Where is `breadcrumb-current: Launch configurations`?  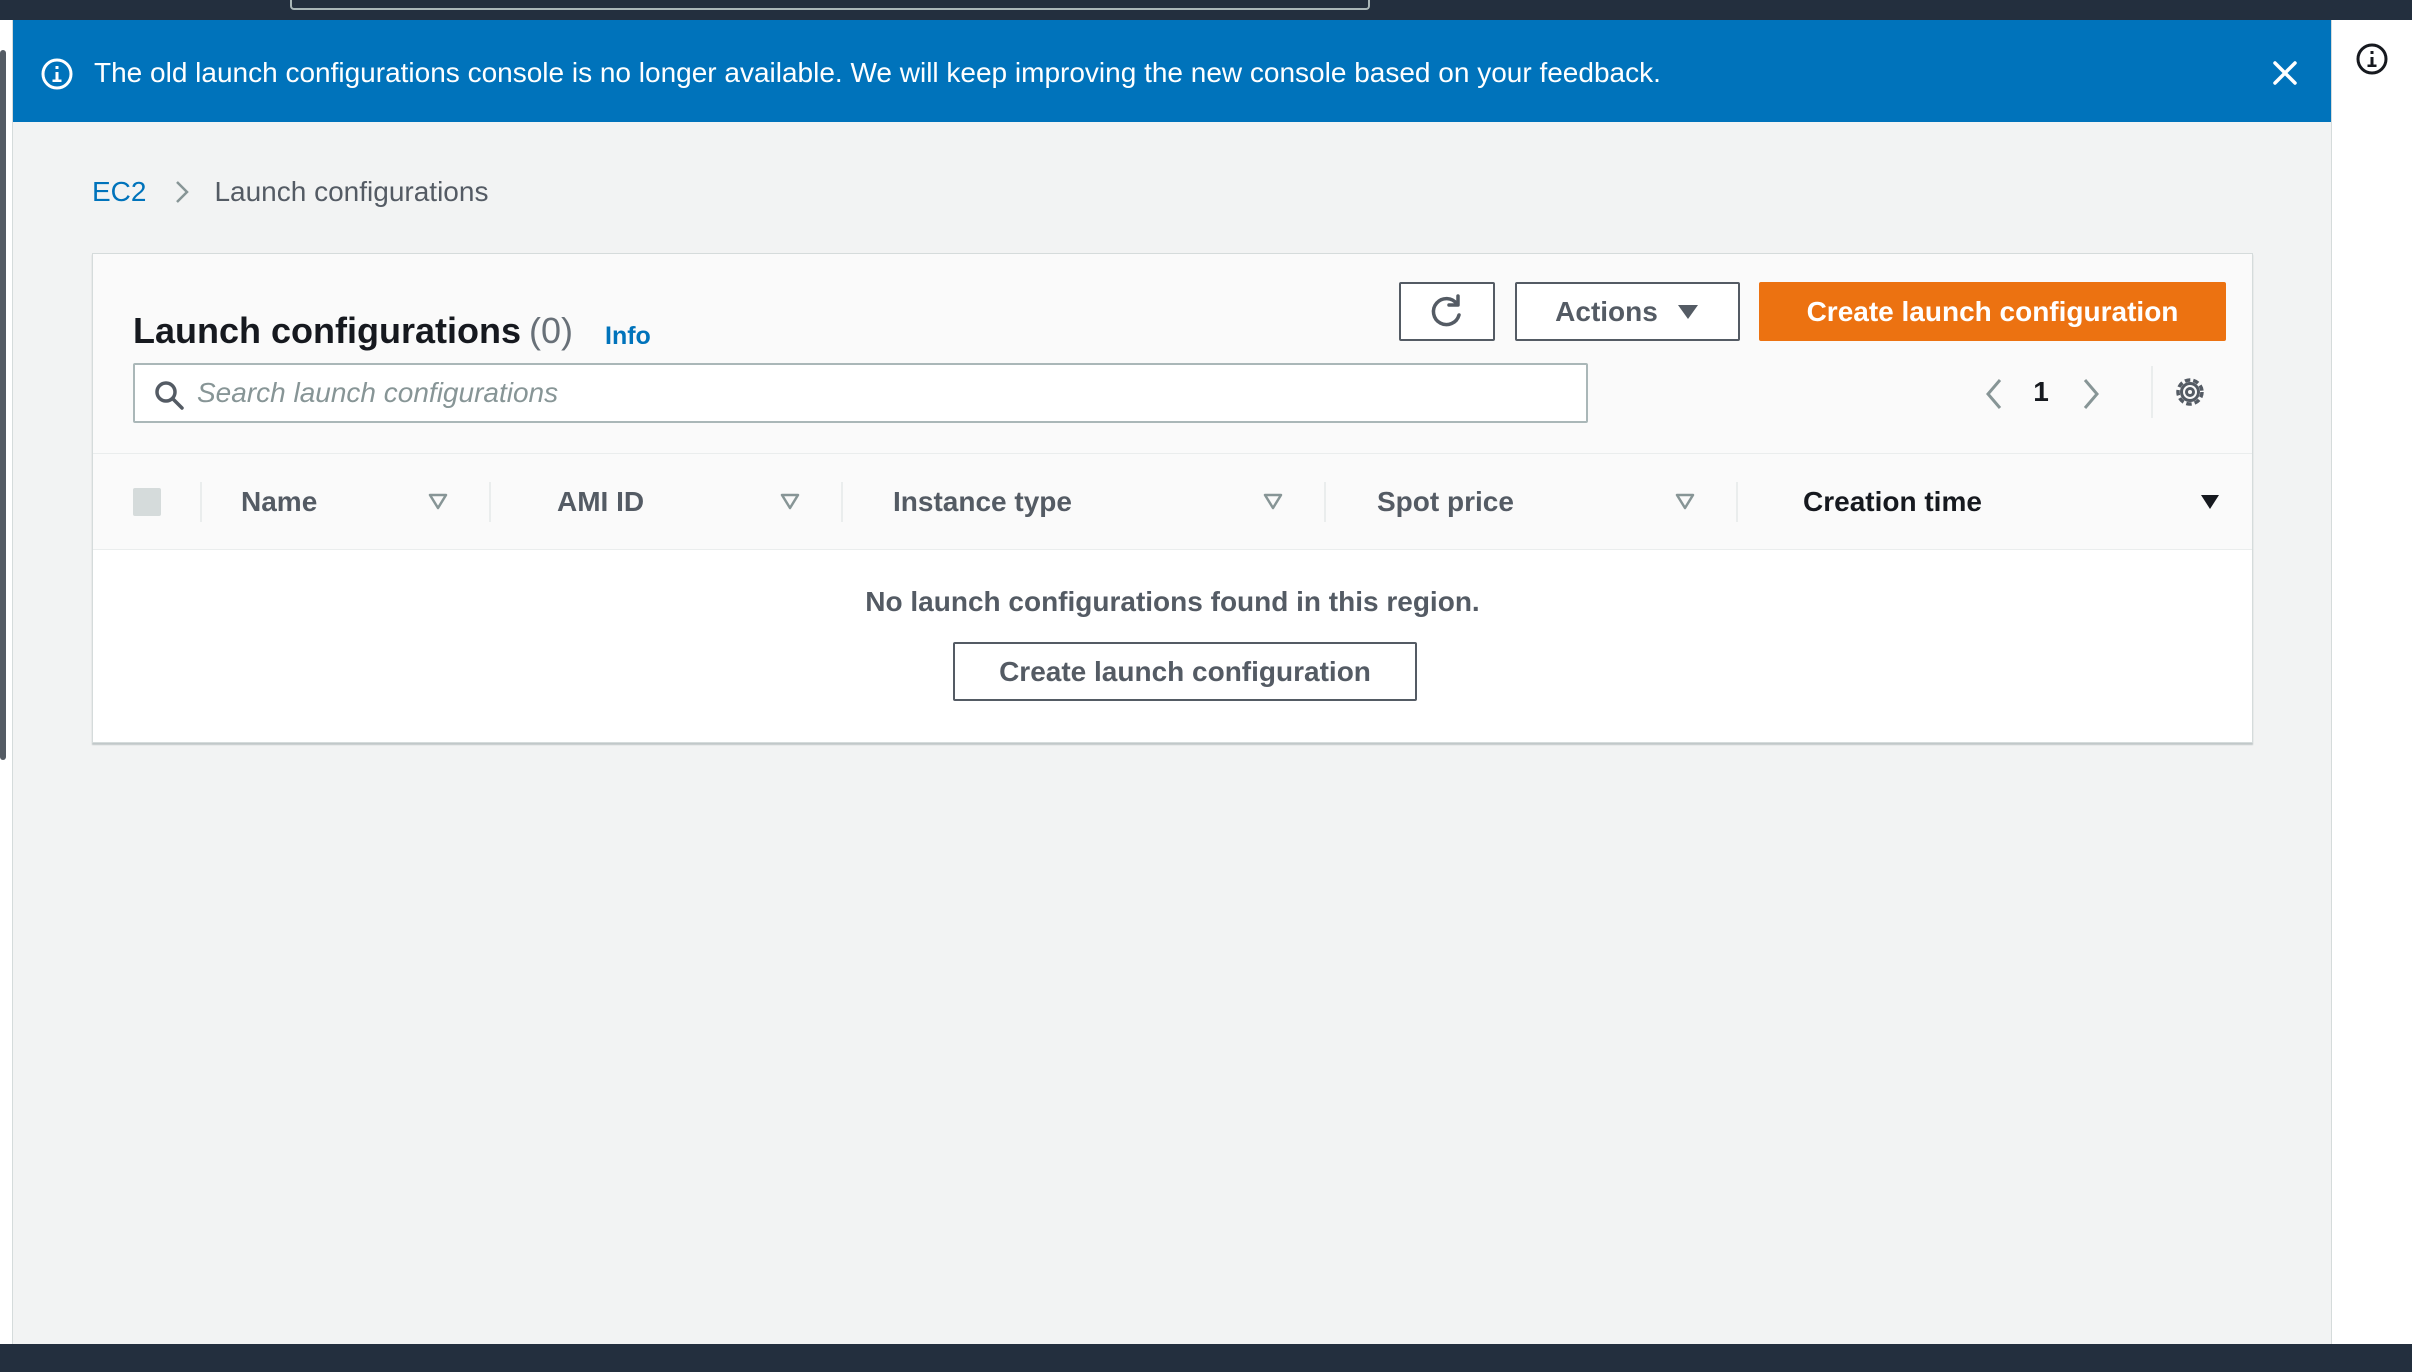
breadcrumb-current: Launch configurations is located at coordinates (351, 191).